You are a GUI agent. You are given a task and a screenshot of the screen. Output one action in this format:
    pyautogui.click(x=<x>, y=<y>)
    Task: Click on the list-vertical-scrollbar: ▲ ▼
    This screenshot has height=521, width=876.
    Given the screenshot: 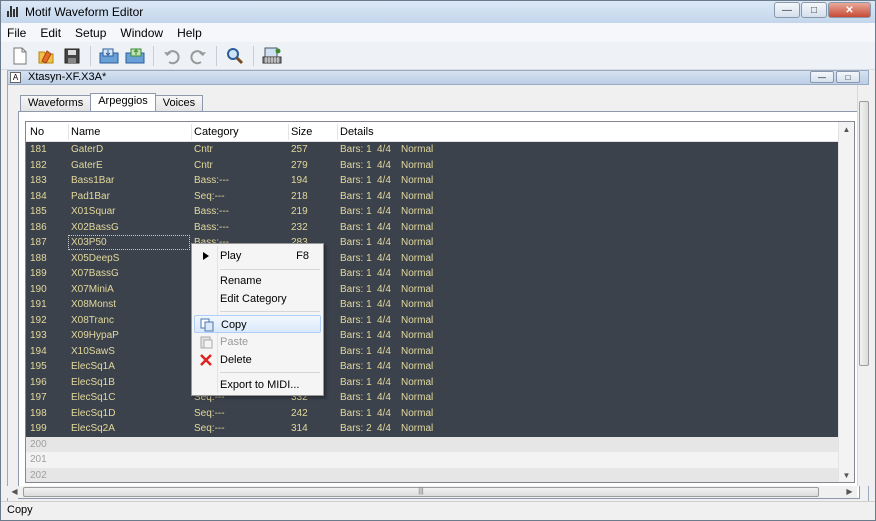 What is the action you would take?
    pyautogui.click(x=846, y=302)
    